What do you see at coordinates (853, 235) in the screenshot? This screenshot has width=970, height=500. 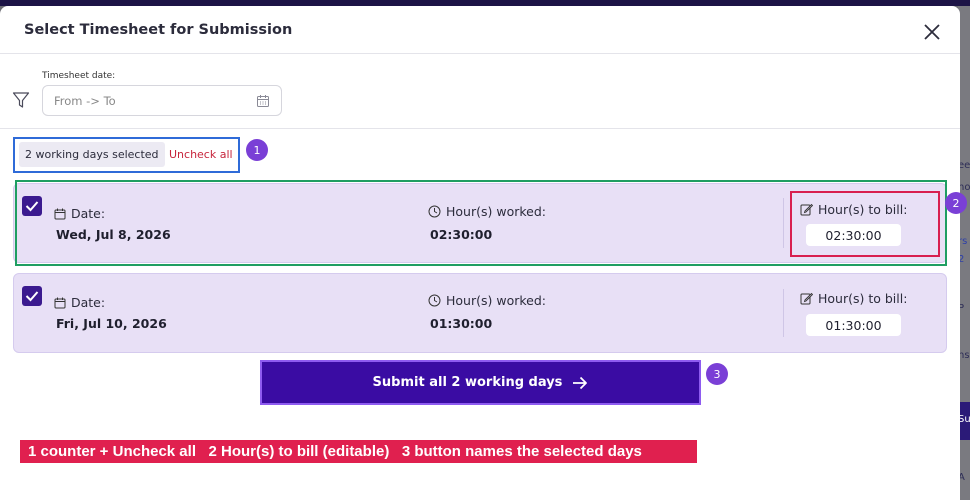 I see `hours-to-bill-input: 02:30:00` at bounding box center [853, 235].